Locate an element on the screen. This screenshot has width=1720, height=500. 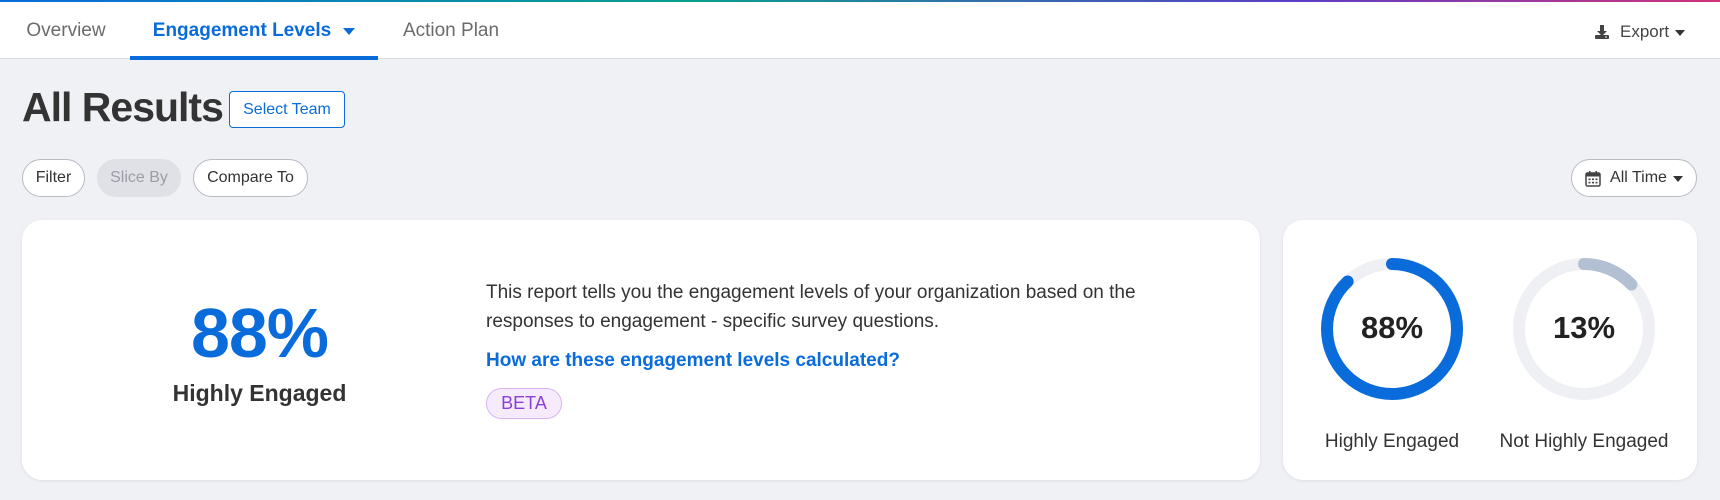
export-button: Export is located at coordinates (1640, 32).